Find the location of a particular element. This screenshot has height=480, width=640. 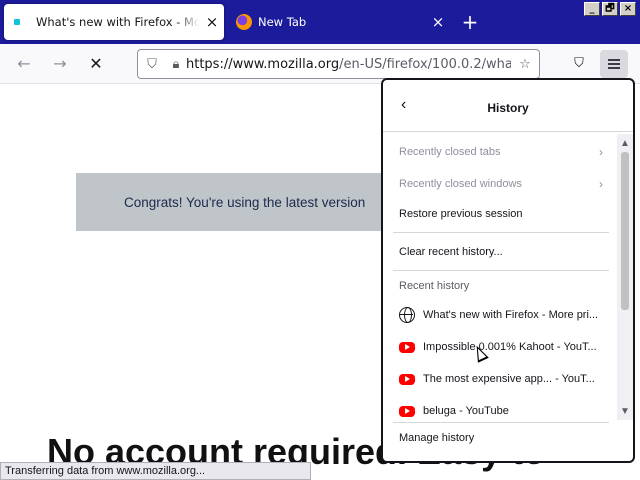

restore-button: 🗗 is located at coordinates (610, 9).